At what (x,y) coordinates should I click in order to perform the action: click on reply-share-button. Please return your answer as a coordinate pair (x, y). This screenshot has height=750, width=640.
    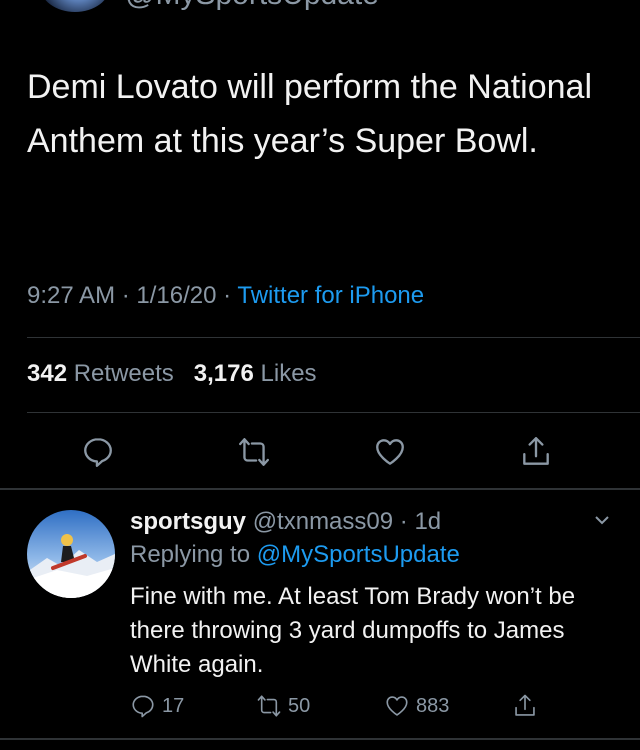
    Looking at the image, I should click on (525, 706).